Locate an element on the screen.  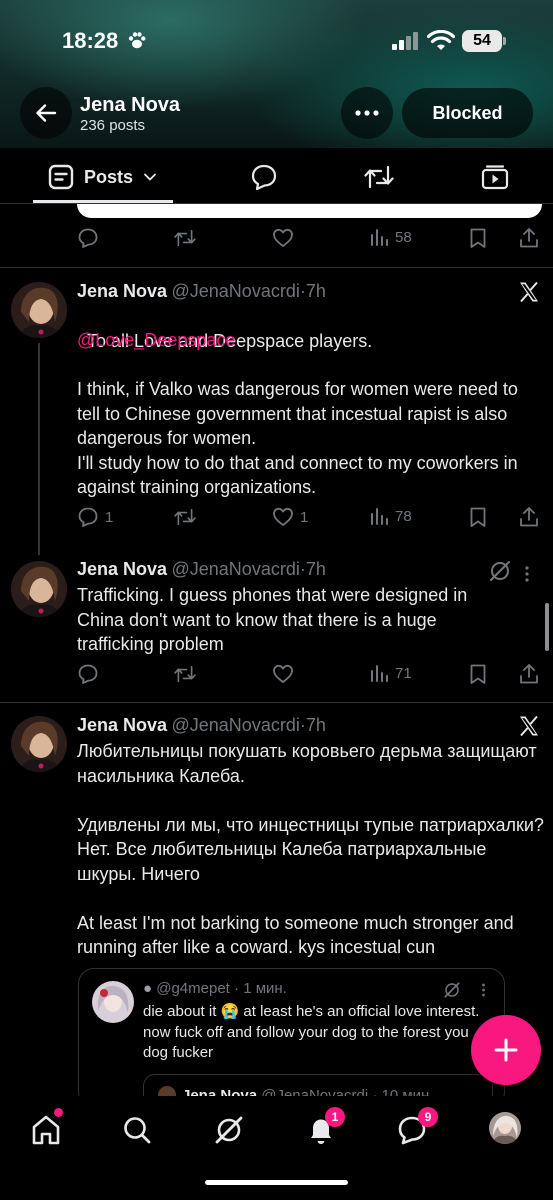
nav-profile is located at coordinates (505, 1128).